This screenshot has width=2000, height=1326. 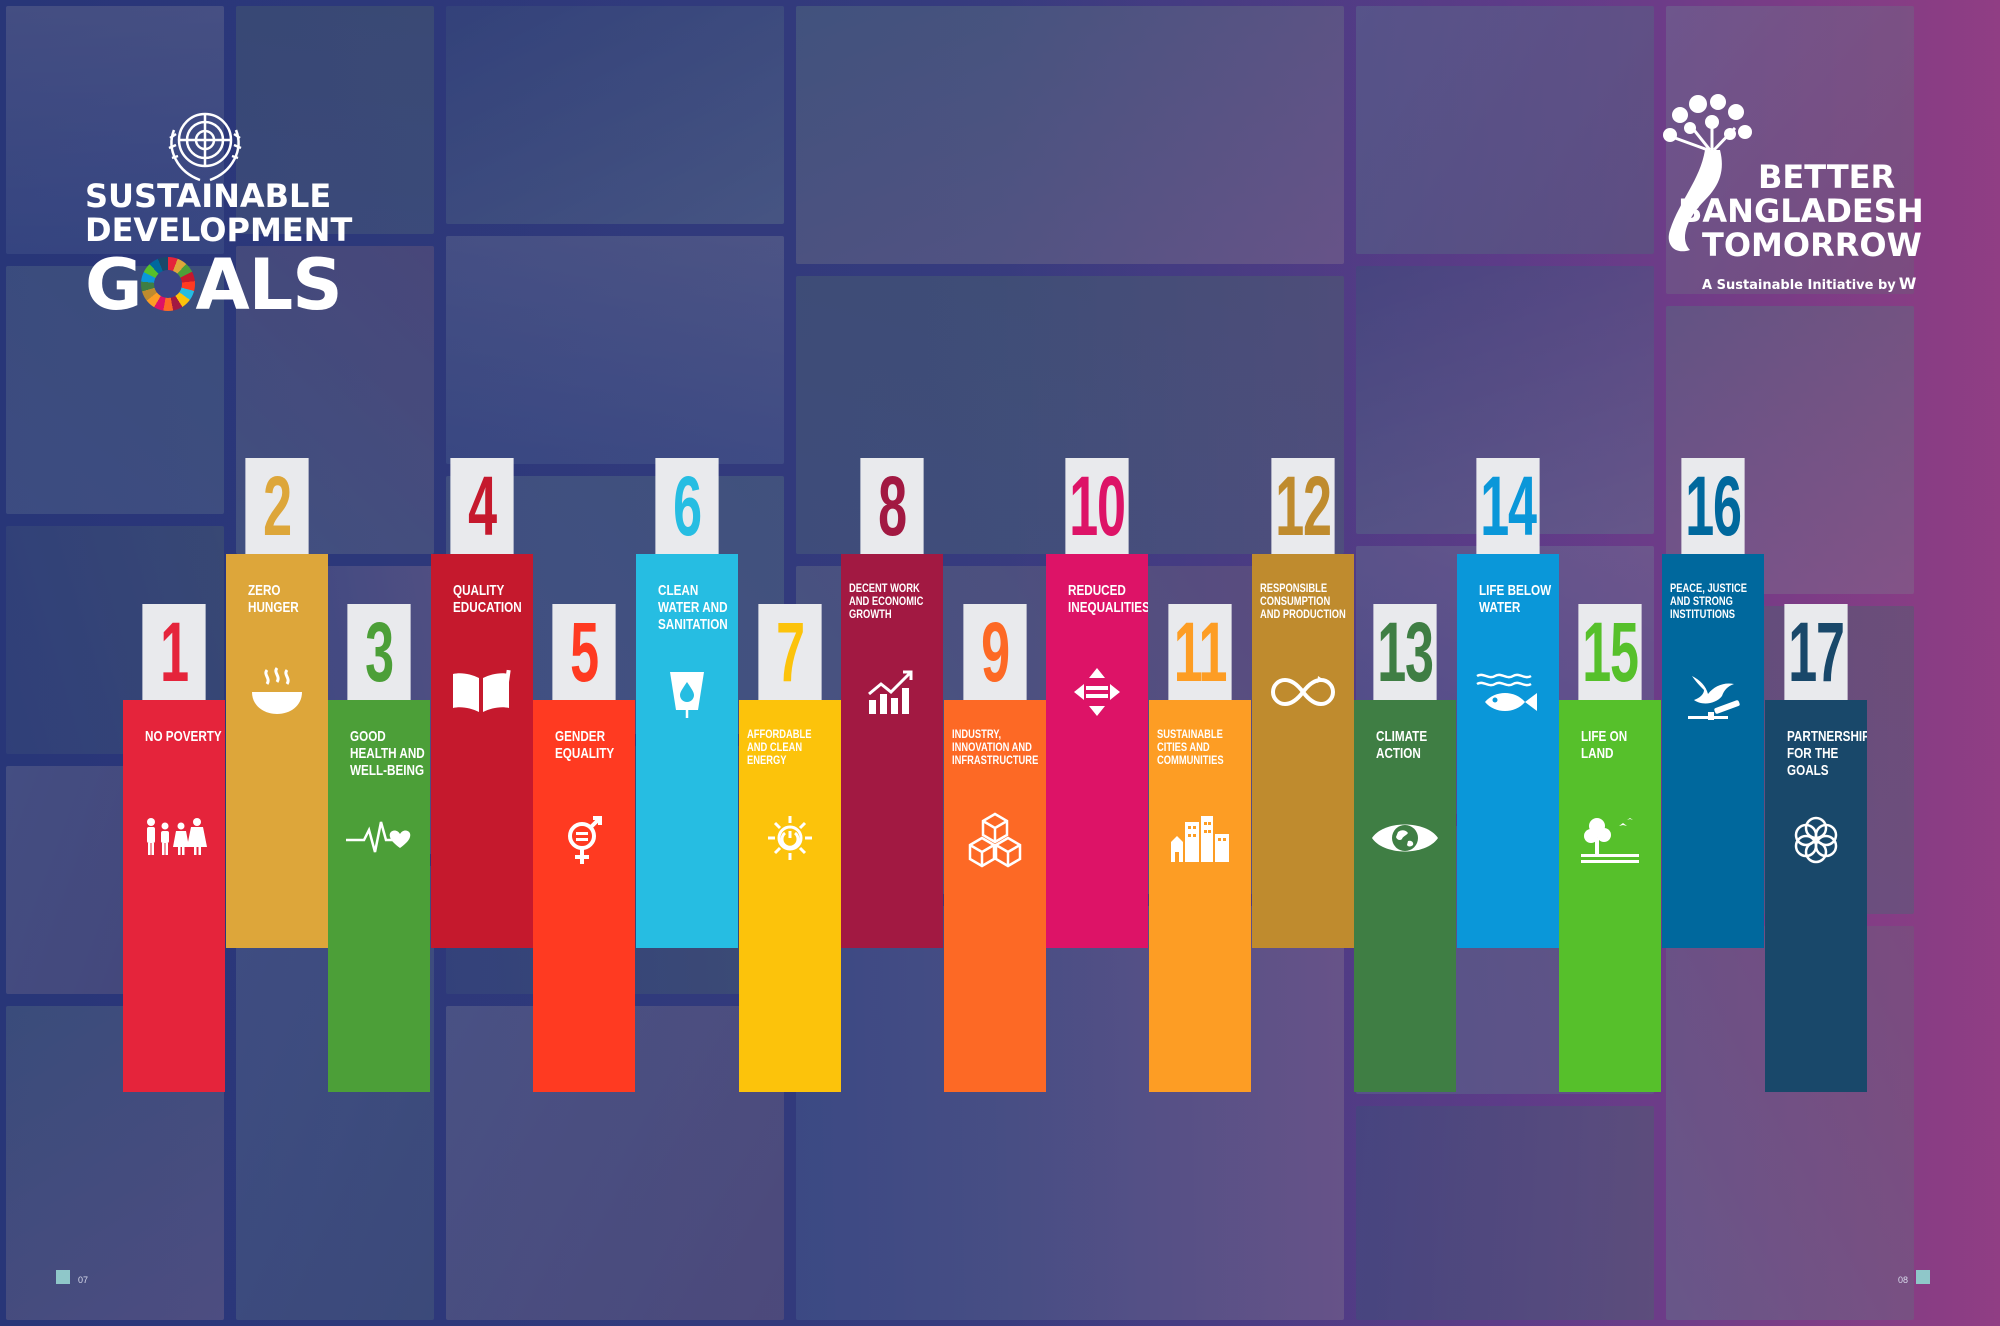 I want to click on sdg-goal-label: CLEAN WATER AND SANITATION, so click(x=693, y=607).